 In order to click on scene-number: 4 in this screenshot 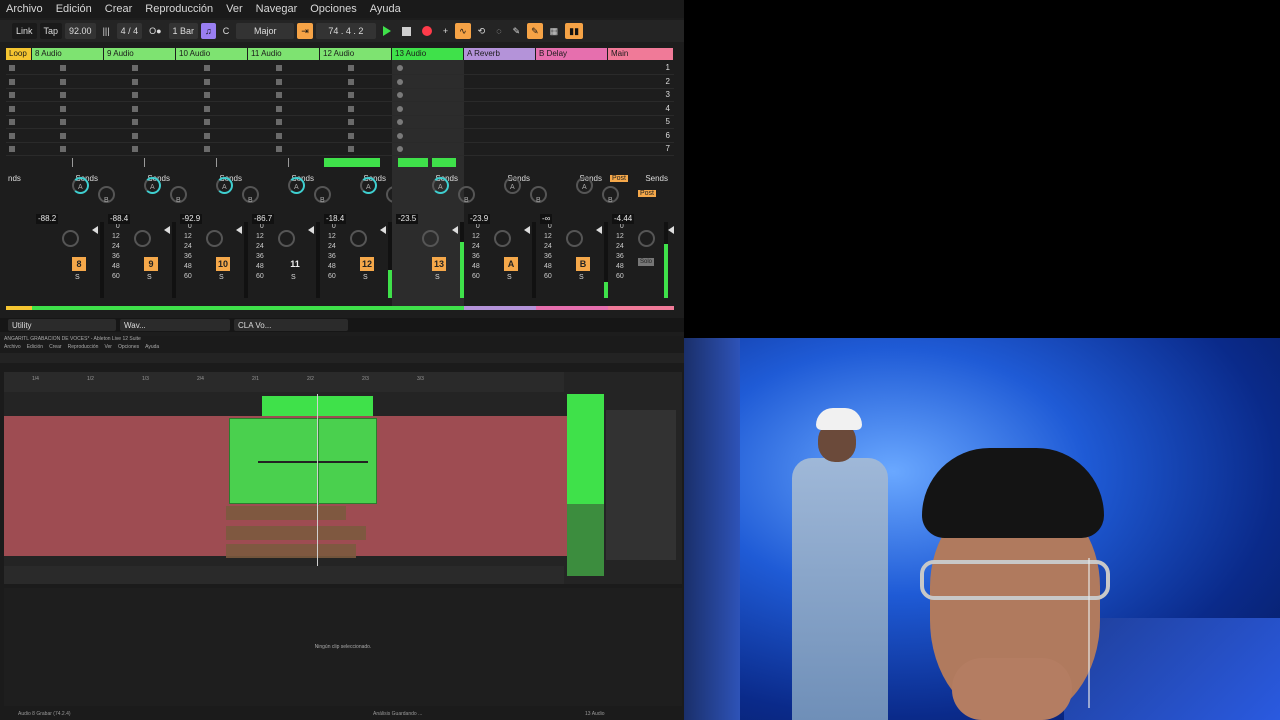, I will do `click(668, 108)`.